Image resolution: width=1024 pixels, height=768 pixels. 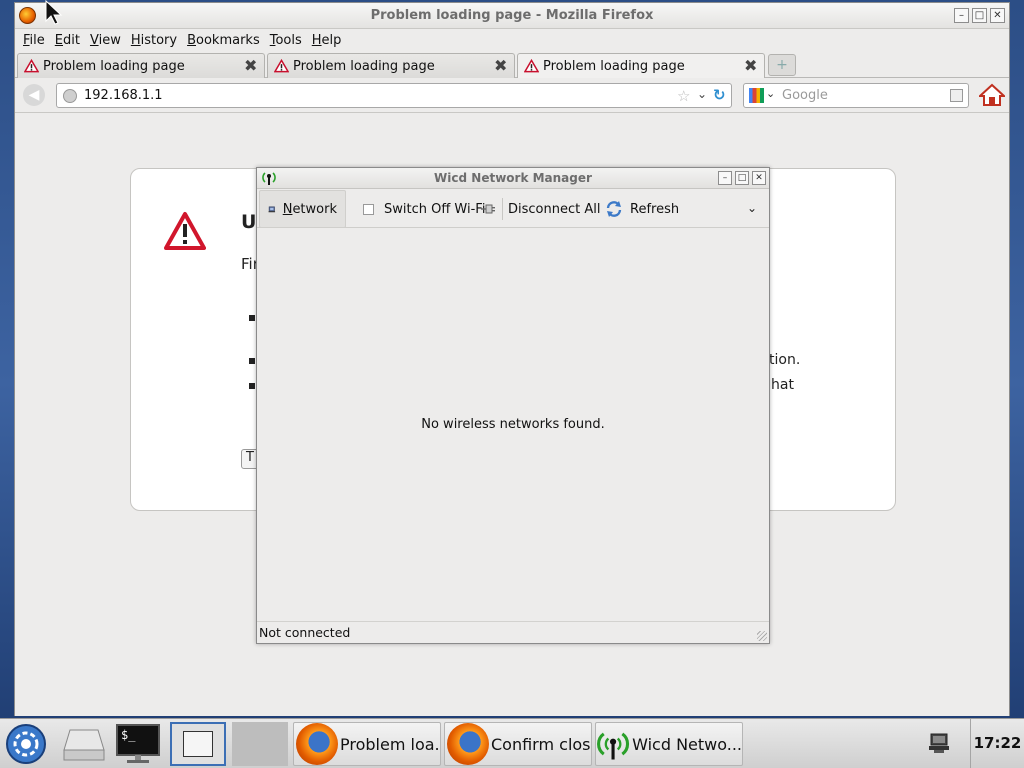 I want to click on home-icon, so click(x=992, y=95).